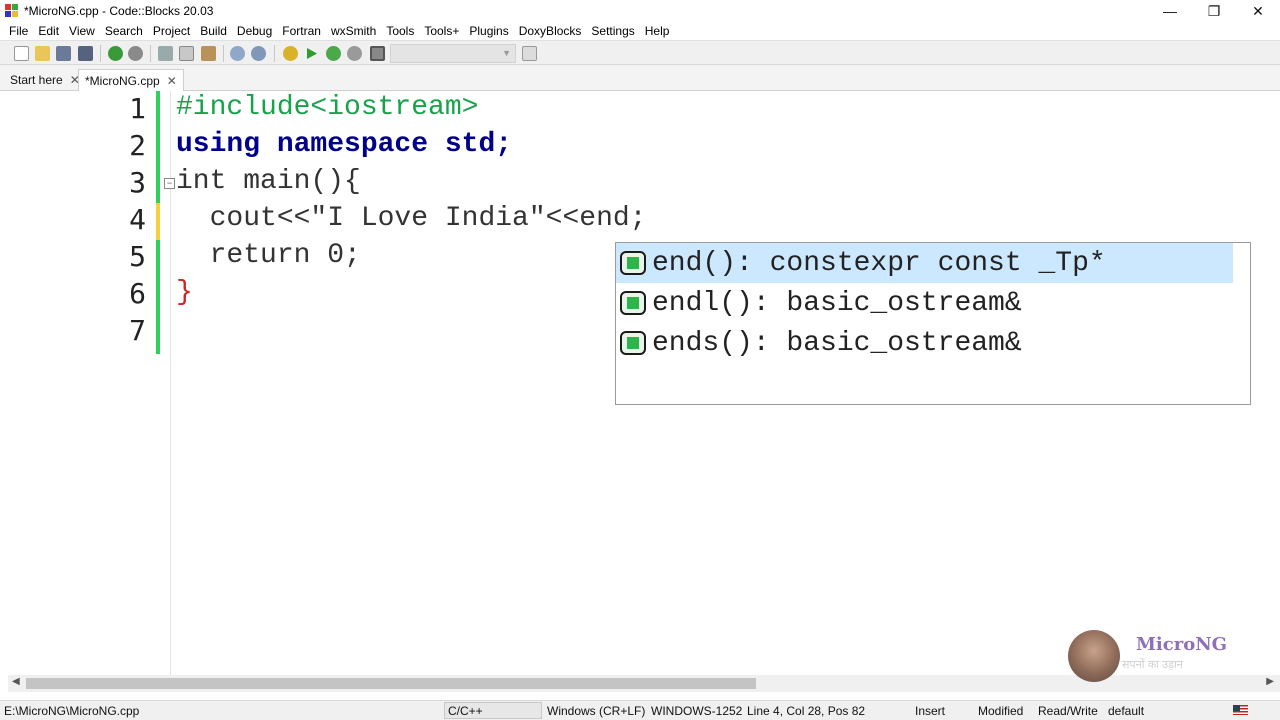 This screenshot has height=720, width=1280. I want to click on paste-icon, so click(208, 53).